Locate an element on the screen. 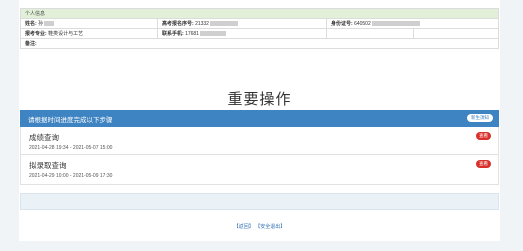 Image resolution: width=523 pixels, height=251 pixels. major-label: 报考专业: is located at coordinates (36, 34).